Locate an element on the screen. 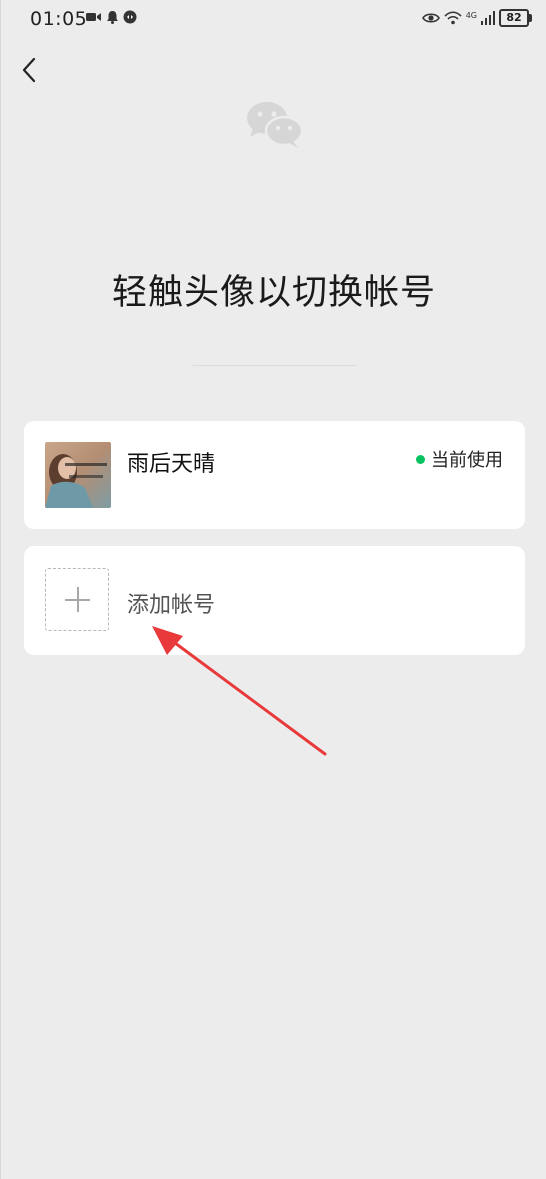 Image resolution: width=546 pixels, height=1179 pixels. avatar-photo is located at coordinates (78, 475).